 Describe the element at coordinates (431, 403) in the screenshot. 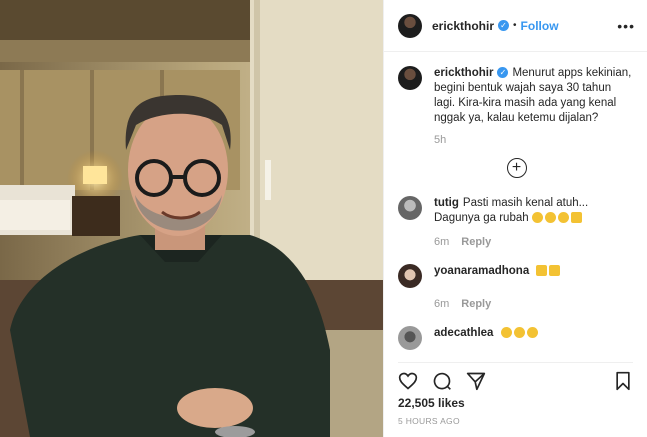

I see `likes-count: 22,505 likes` at that location.